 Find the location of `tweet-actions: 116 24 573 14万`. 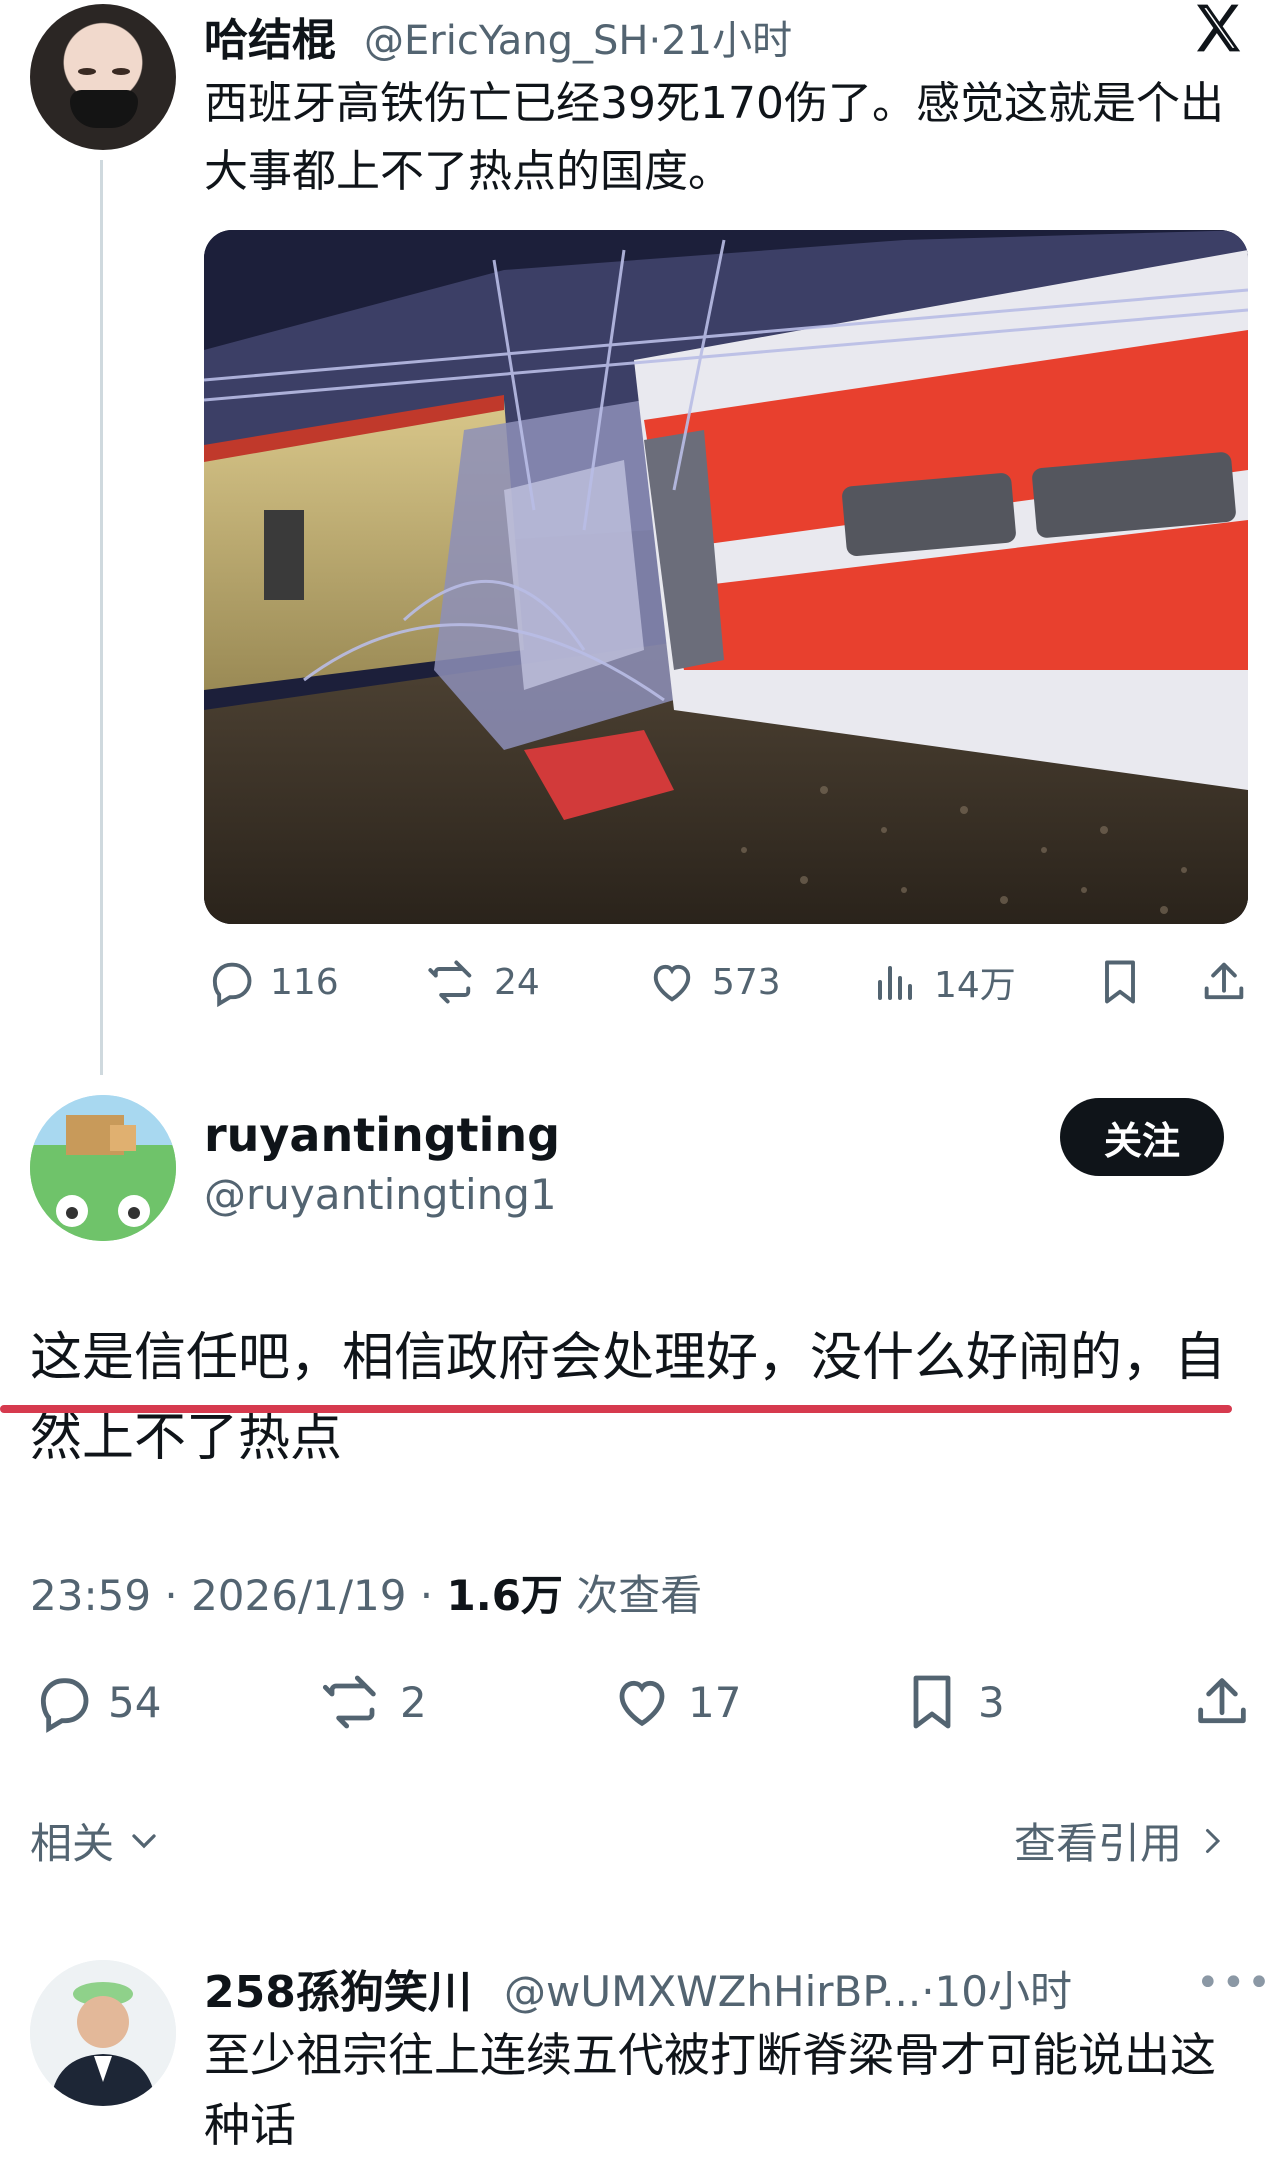

tweet-actions: 116 24 573 14万 is located at coordinates (727, 982).